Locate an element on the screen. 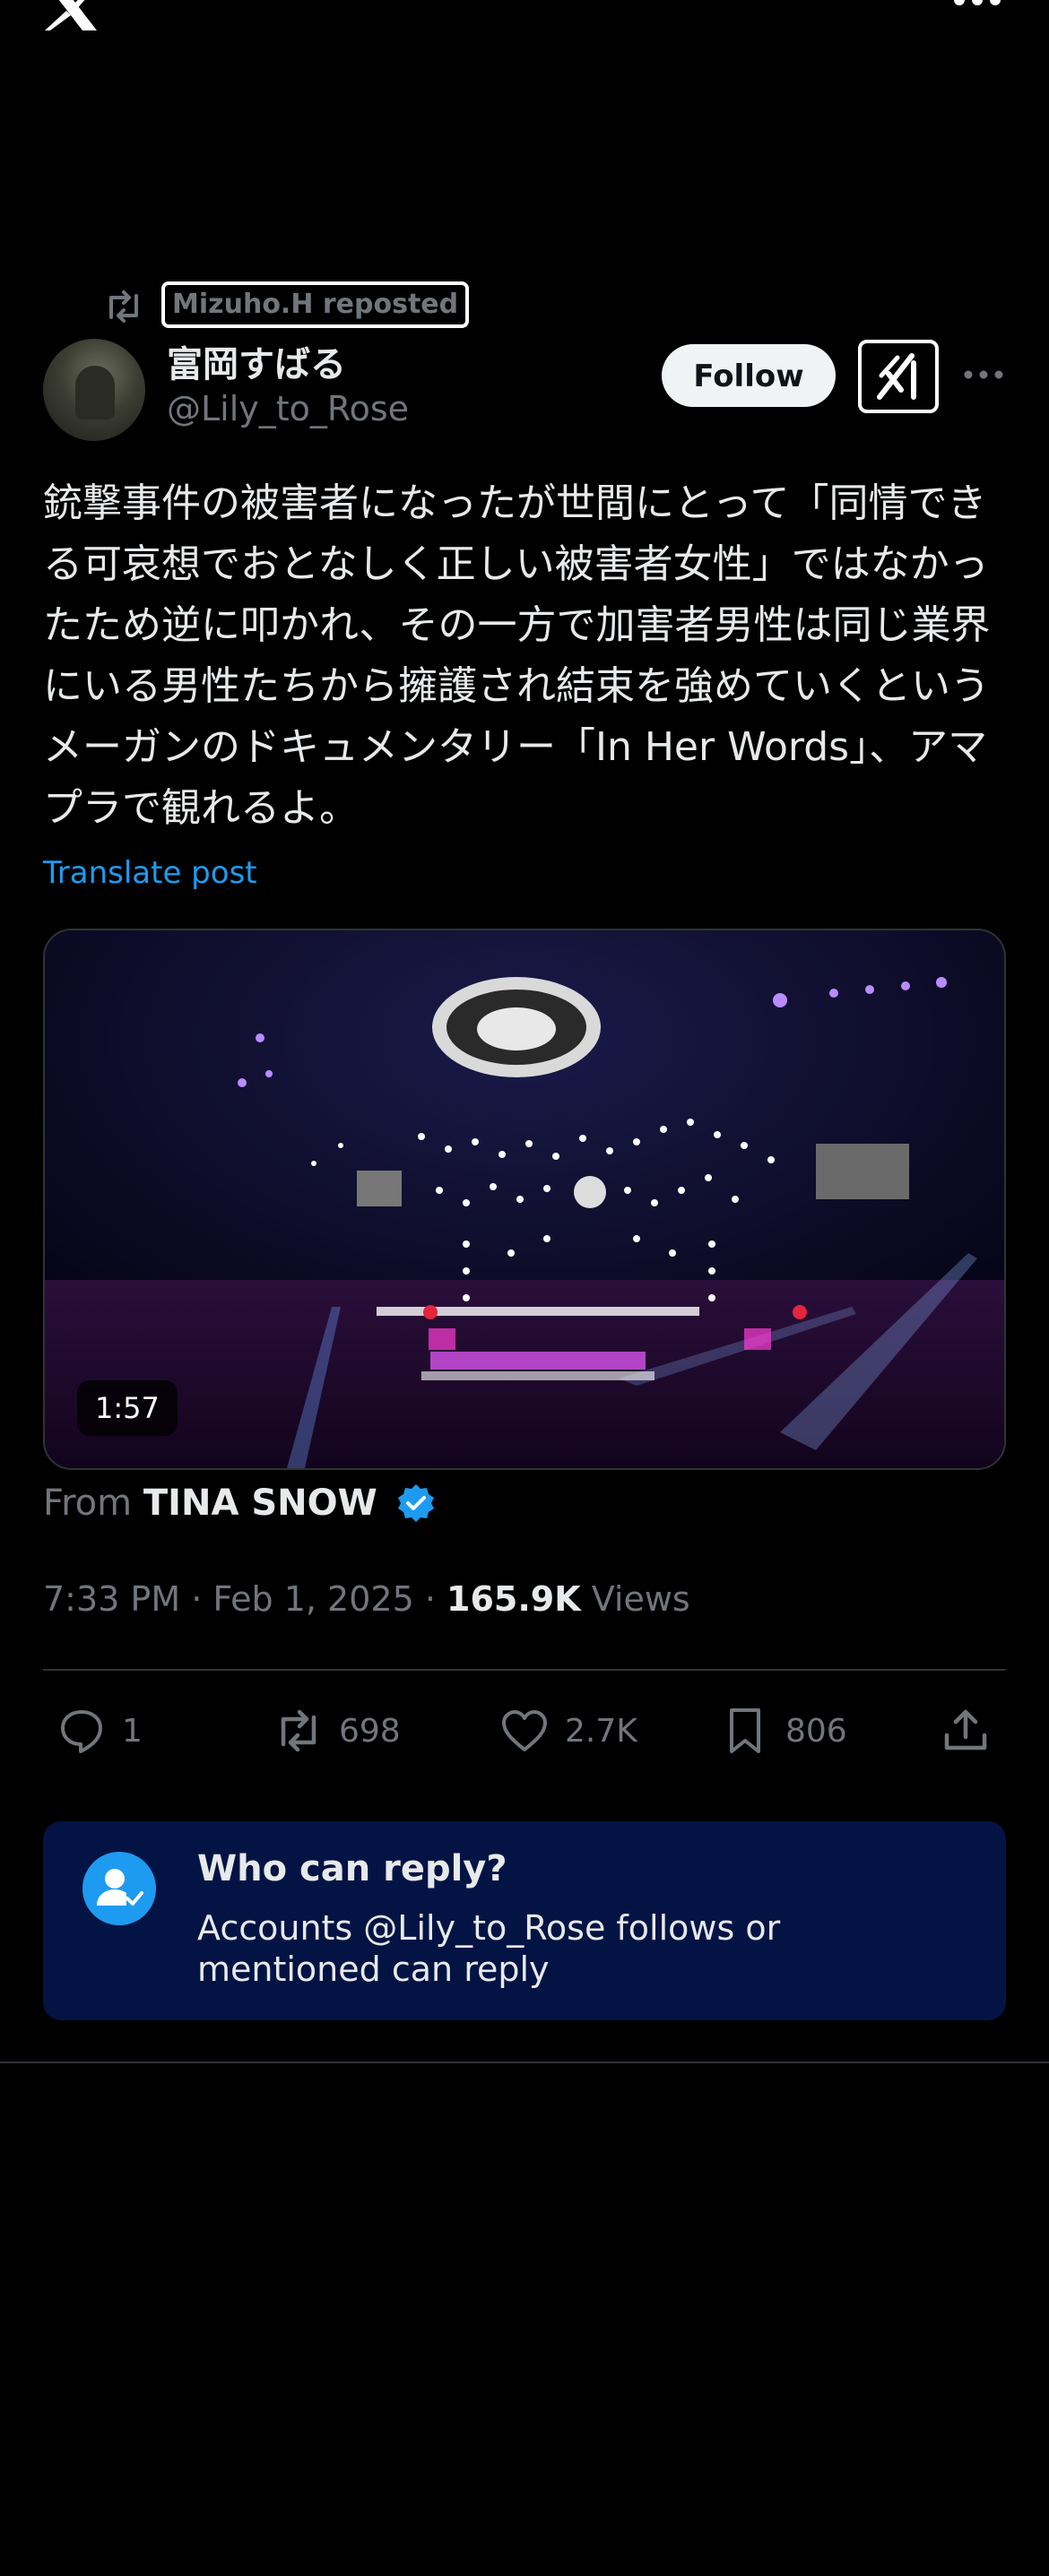  author-display-name: 富岡すばる is located at coordinates (256, 361).